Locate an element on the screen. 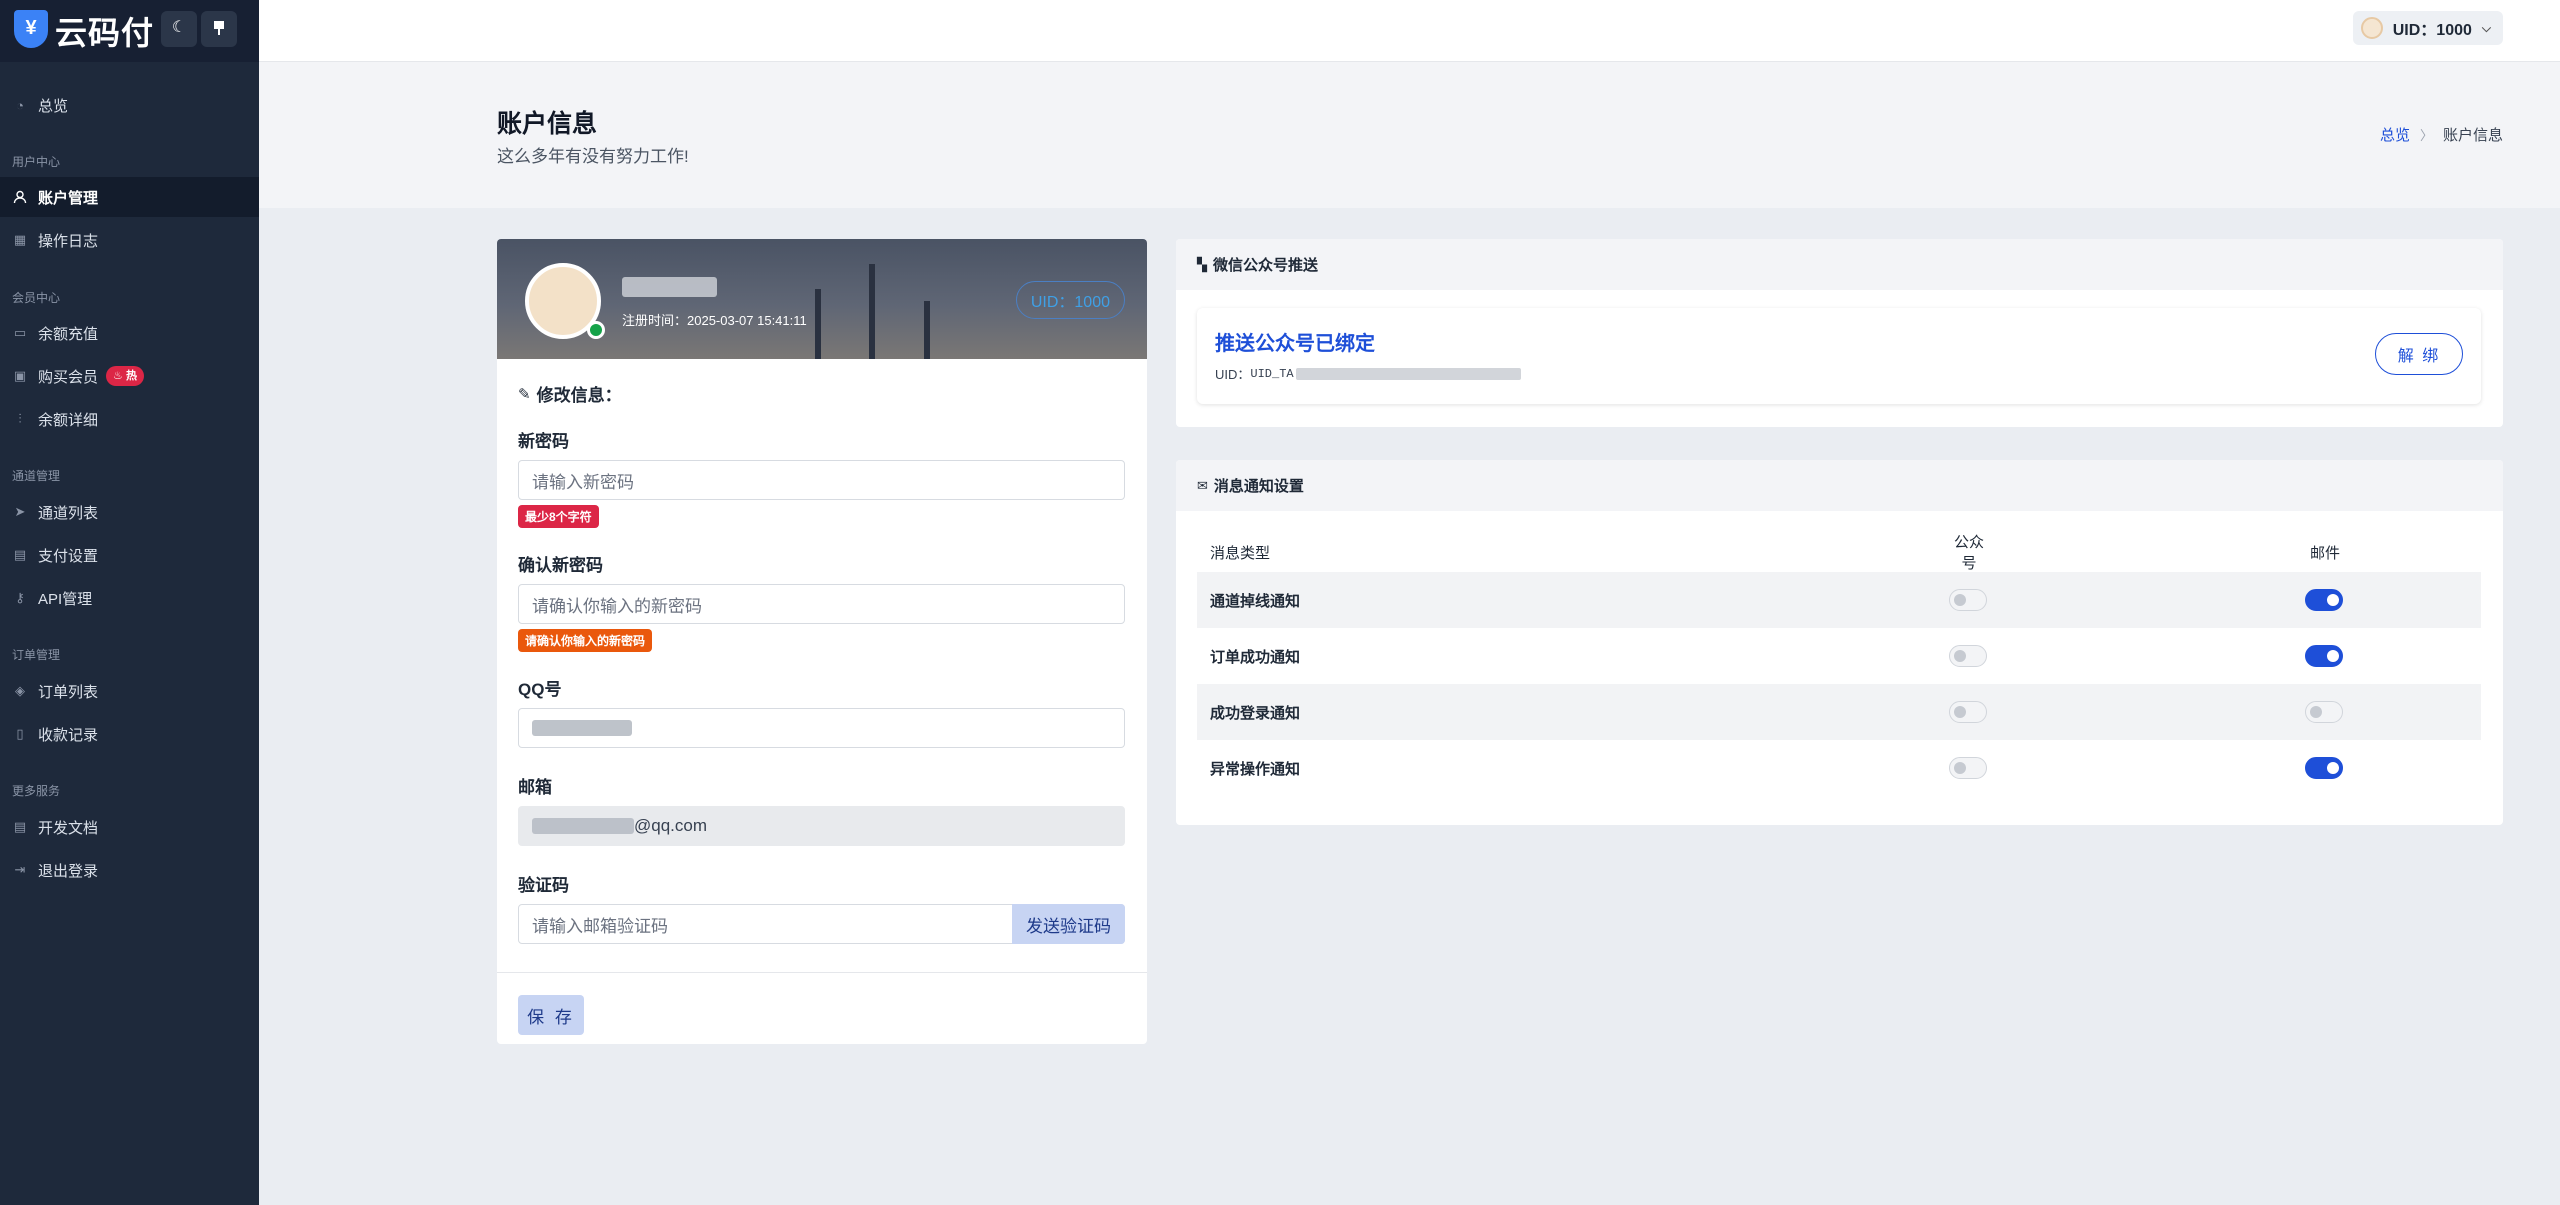  sidebar-item-account: 账户管理 is located at coordinates (129, 197).